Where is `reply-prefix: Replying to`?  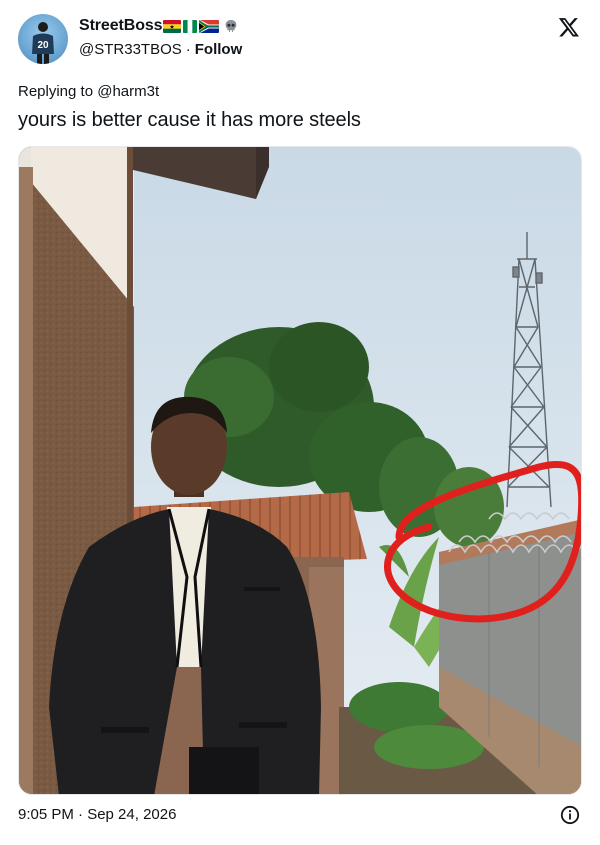 reply-prefix: Replying to is located at coordinates (56, 91).